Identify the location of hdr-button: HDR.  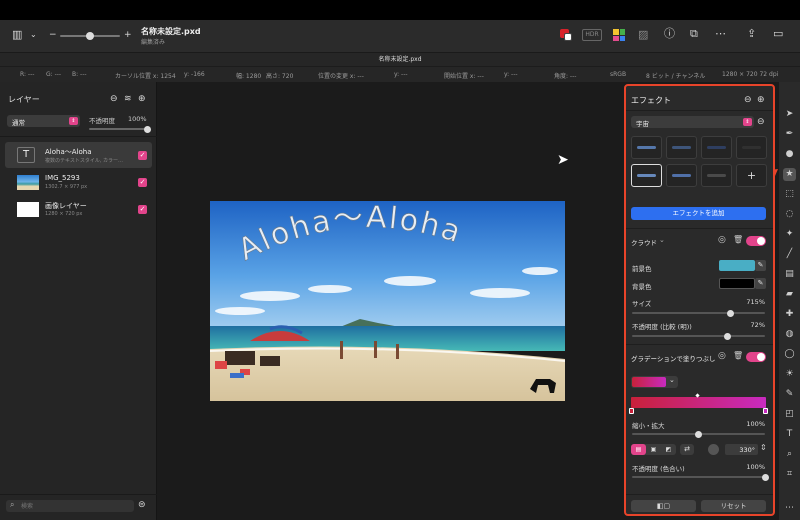
(592, 35).